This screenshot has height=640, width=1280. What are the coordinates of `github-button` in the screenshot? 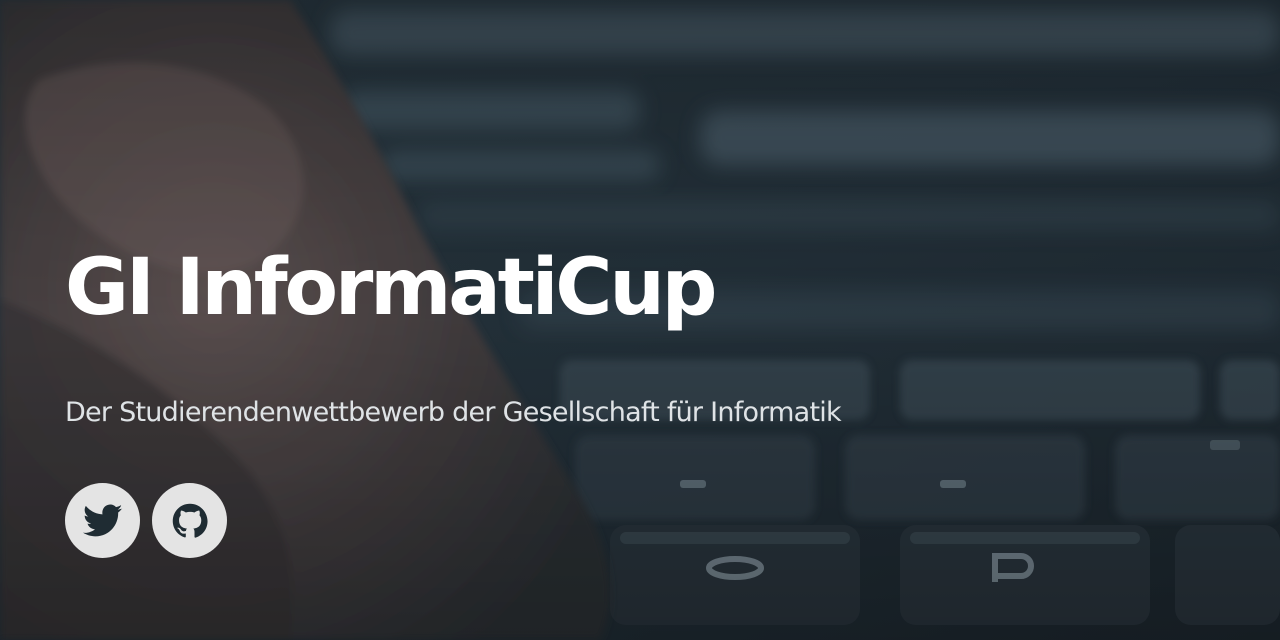 It's located at (189, 520).